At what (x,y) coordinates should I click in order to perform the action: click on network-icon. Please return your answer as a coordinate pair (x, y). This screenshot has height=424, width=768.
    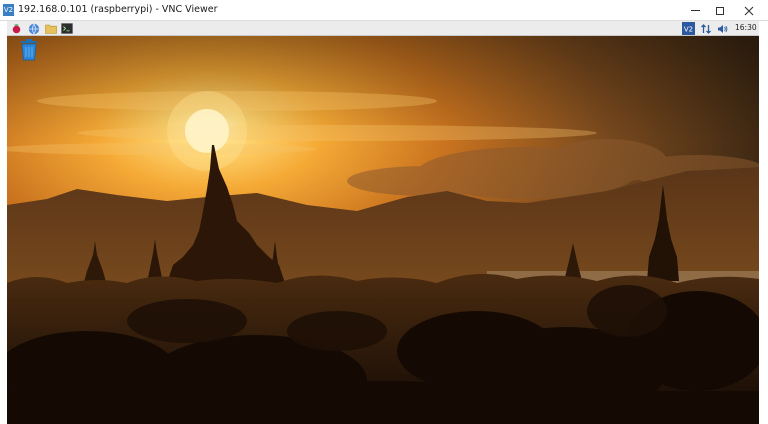
    Looking at the image, I should click on (705, 28).